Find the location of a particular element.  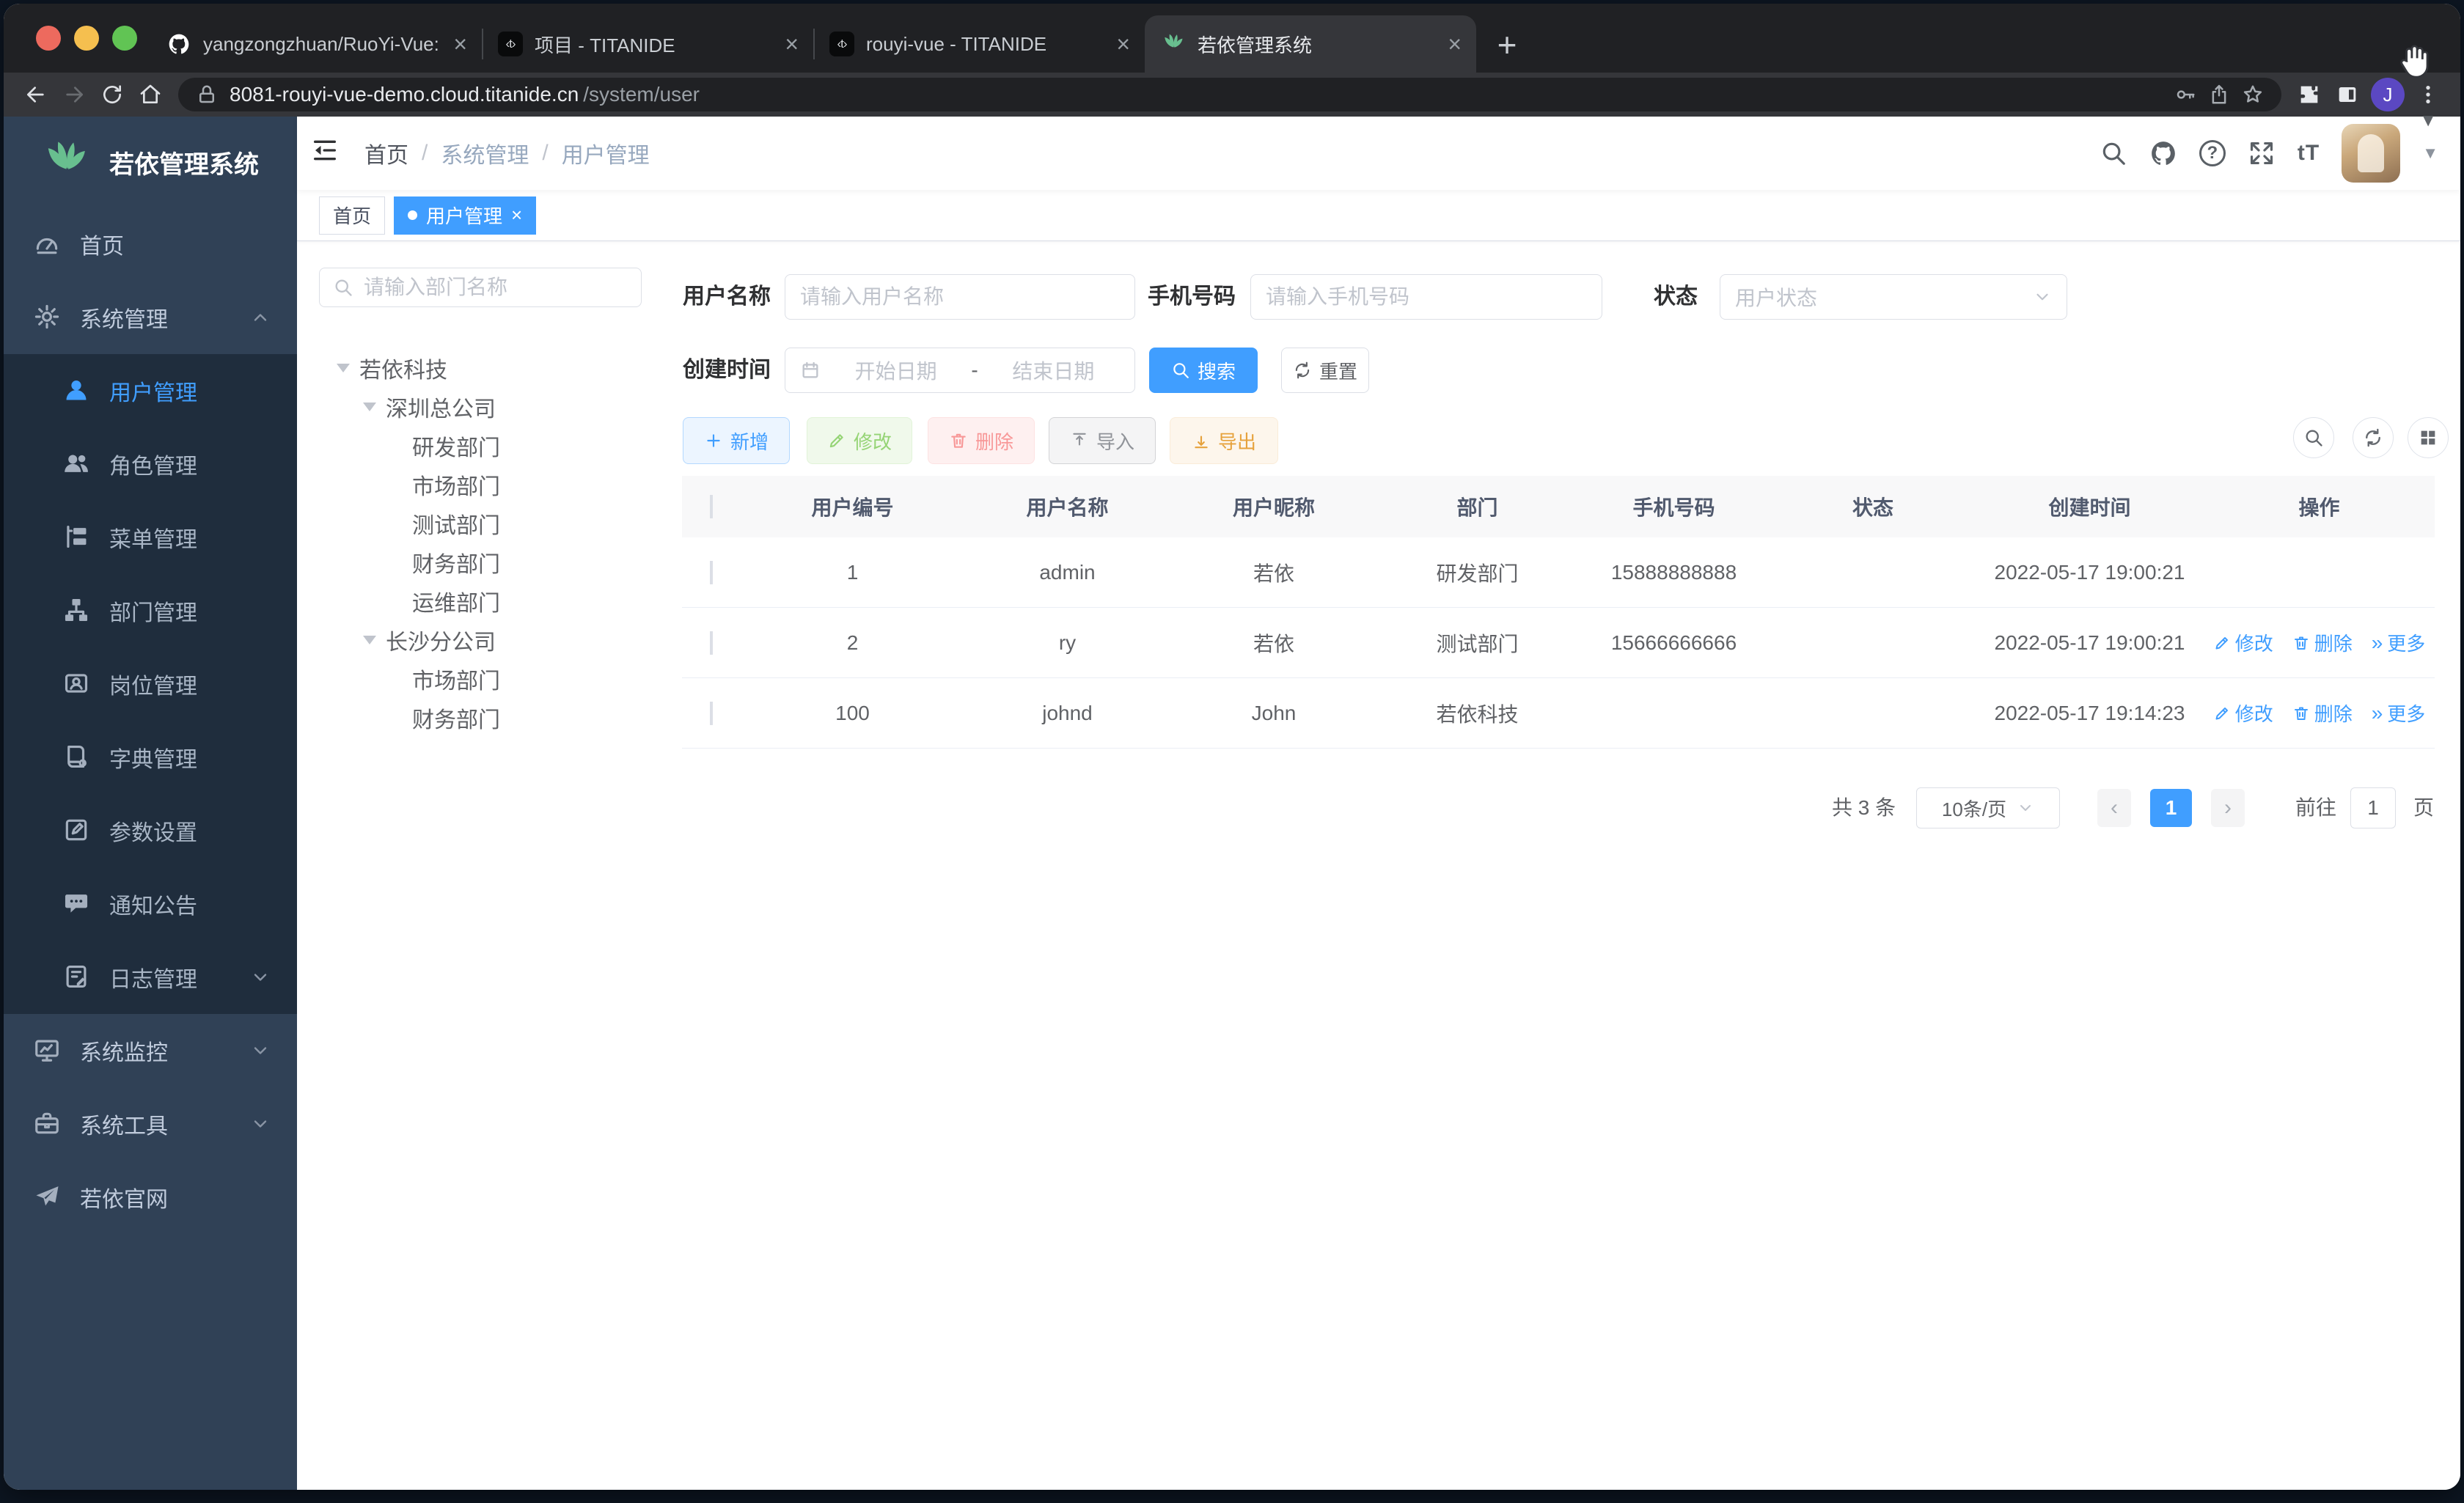

sidebar-fold-icon is located at coordinates (327, 153).